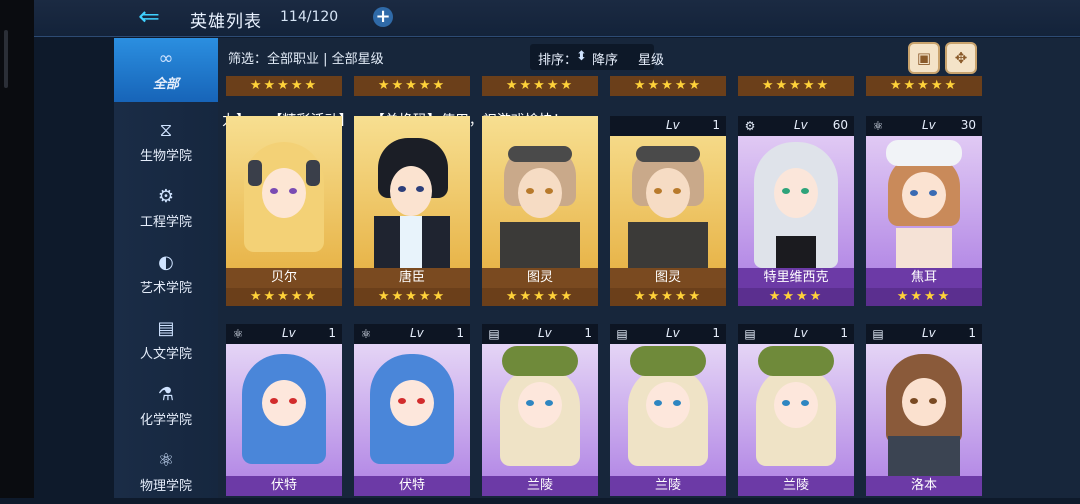 This screenshot has height=504, width=1080. Describe the element at coordinates (309, 17) in the screenshot. I see `hero-count: 114/120` at that location.